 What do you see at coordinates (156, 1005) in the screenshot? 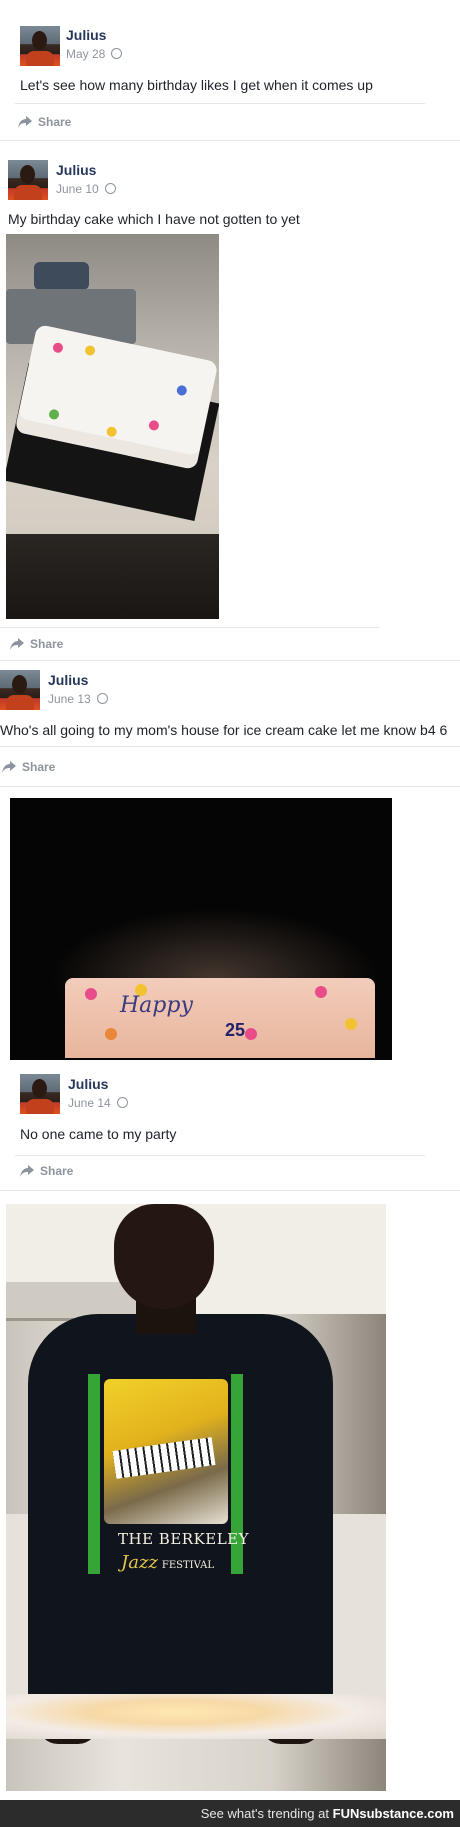
I see `cake-writing: Happy` at bounding box center [156, 1005].